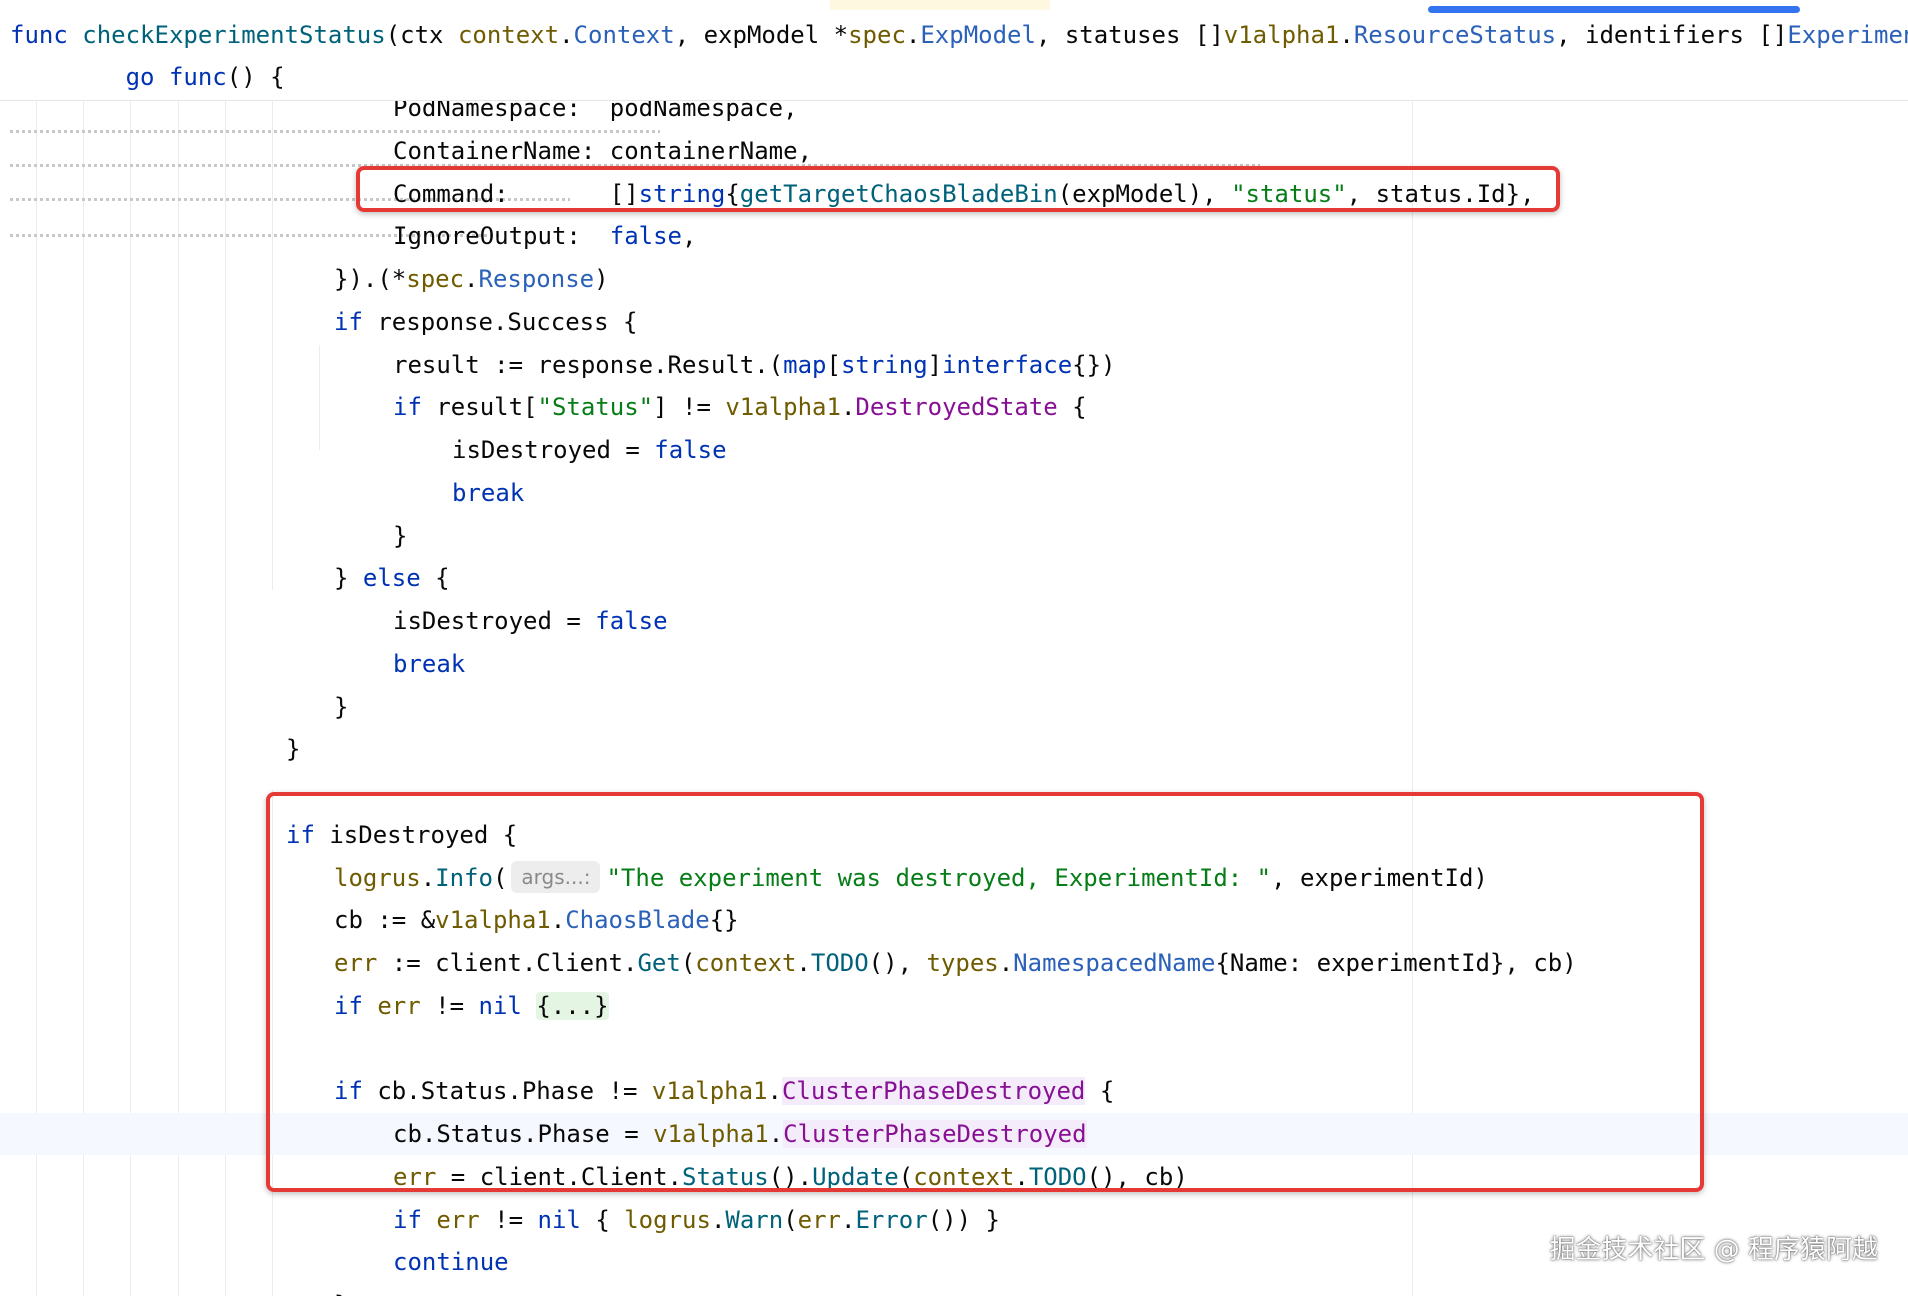 The image size is (1908, 1296). Describe the element at coordinates (516, 193) in the screenshot. I see `code-token: Command: []` at that location.